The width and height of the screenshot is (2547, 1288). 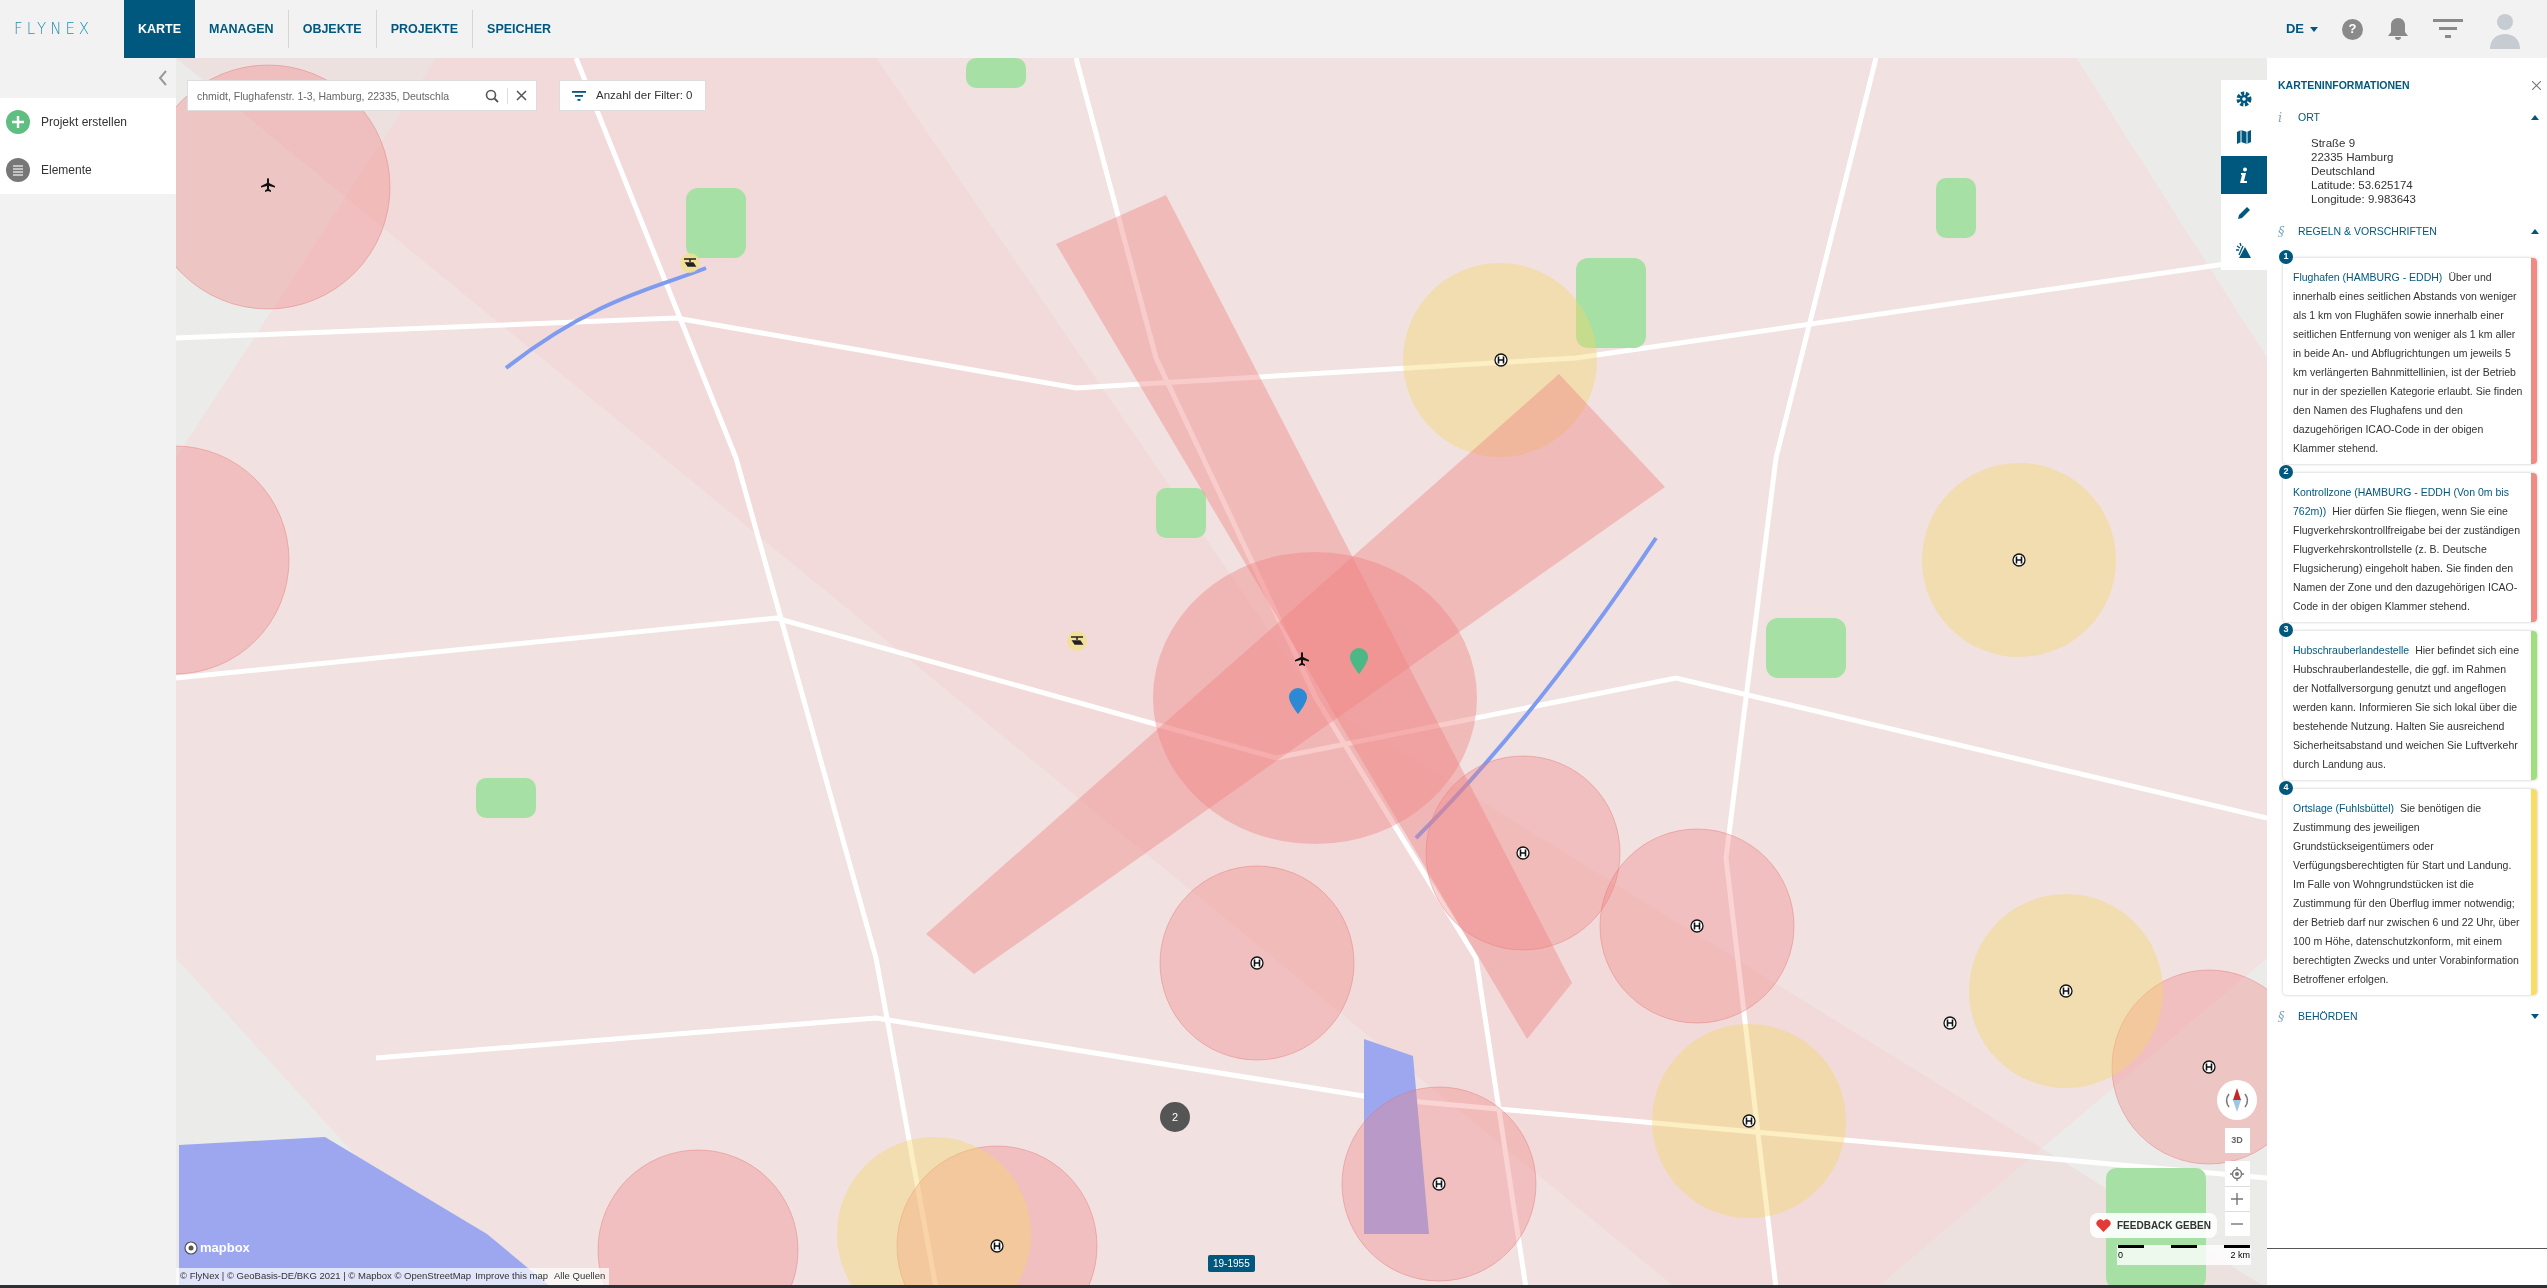 What do you see at coordinates (2407, 1016) in the screenshot?
I see `section-header: § BEHÖRDEN` at bounding box center [2407, 1016].